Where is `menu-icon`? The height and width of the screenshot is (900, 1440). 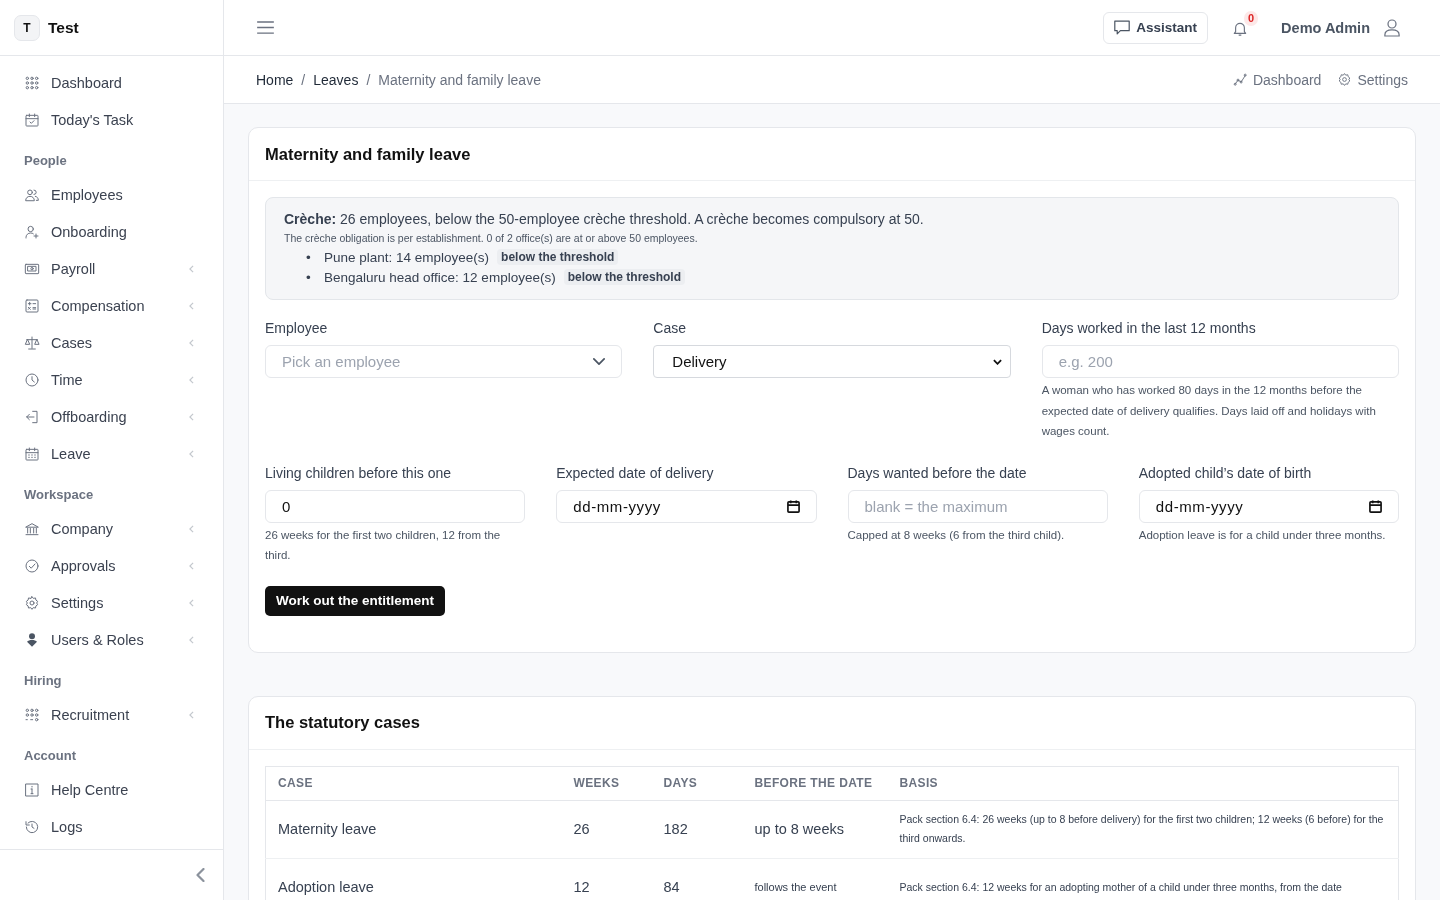 menu-icon is located at coordinates (265, 27).